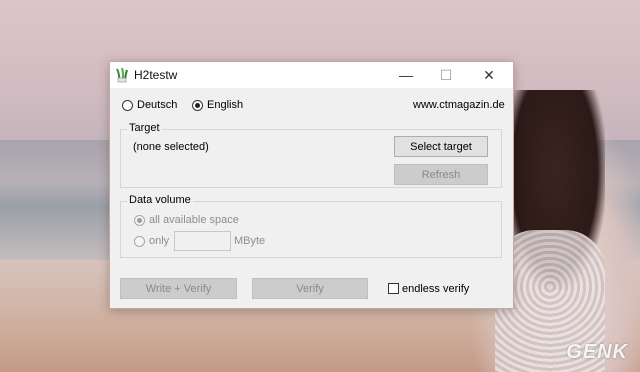 The width and height of the screenshot is (640, 372). What do you see at coordinates (144, 128) in the screenshot?
I see `target-group-title: Target` at bounding box center [144, 128].